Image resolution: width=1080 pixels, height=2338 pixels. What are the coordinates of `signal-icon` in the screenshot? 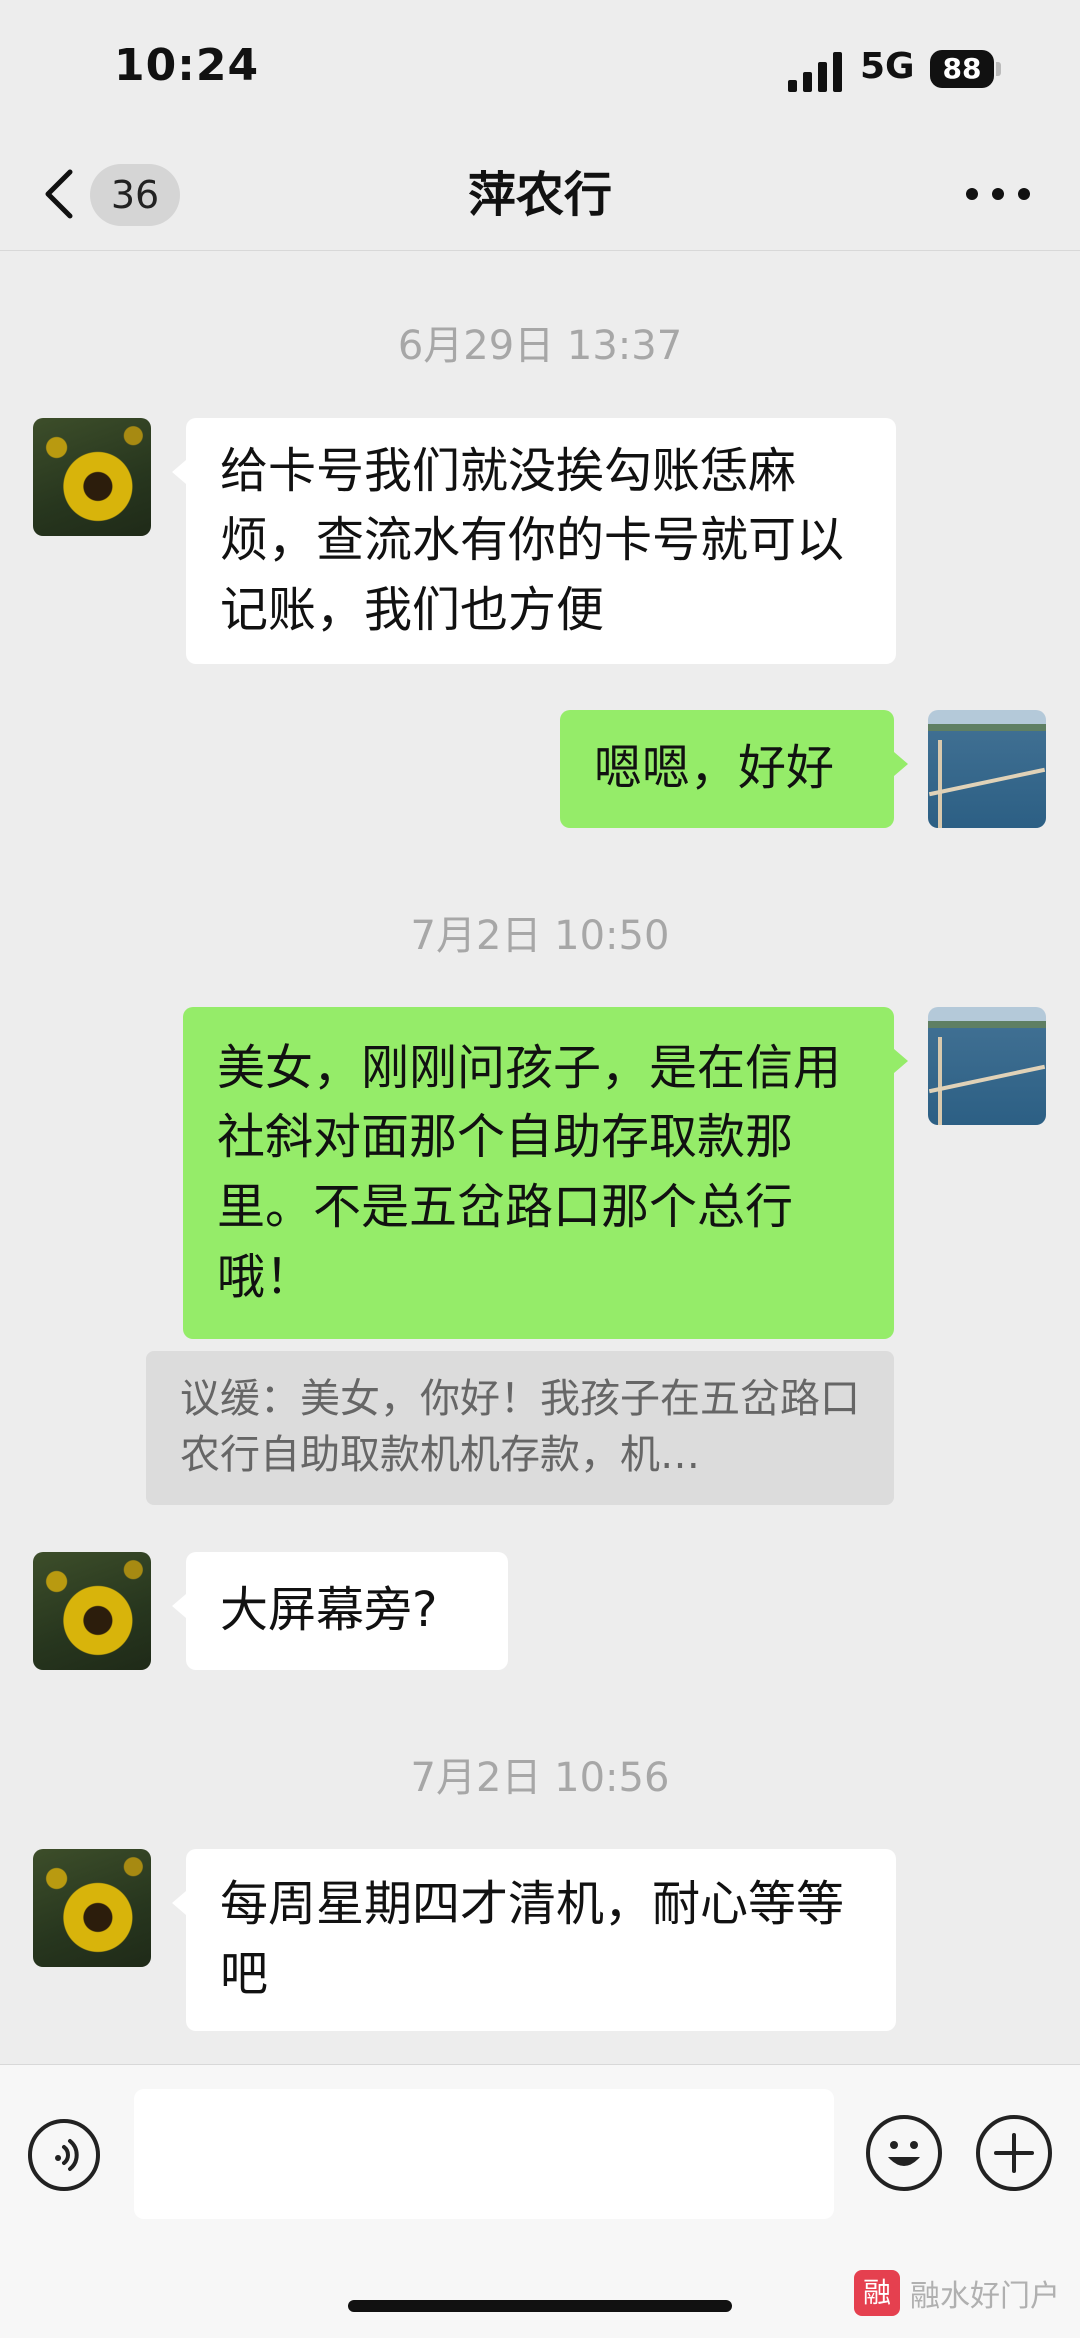 It's located at (815, 72).